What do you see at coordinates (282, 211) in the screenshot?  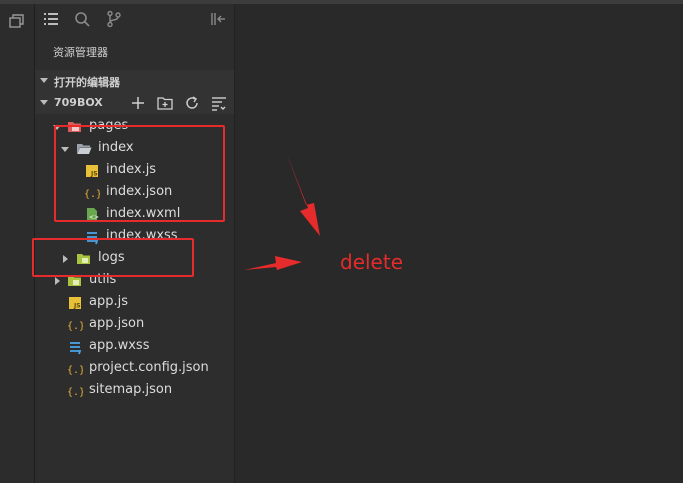 I see `annotation-arrows` at bounding box center [282, 211].